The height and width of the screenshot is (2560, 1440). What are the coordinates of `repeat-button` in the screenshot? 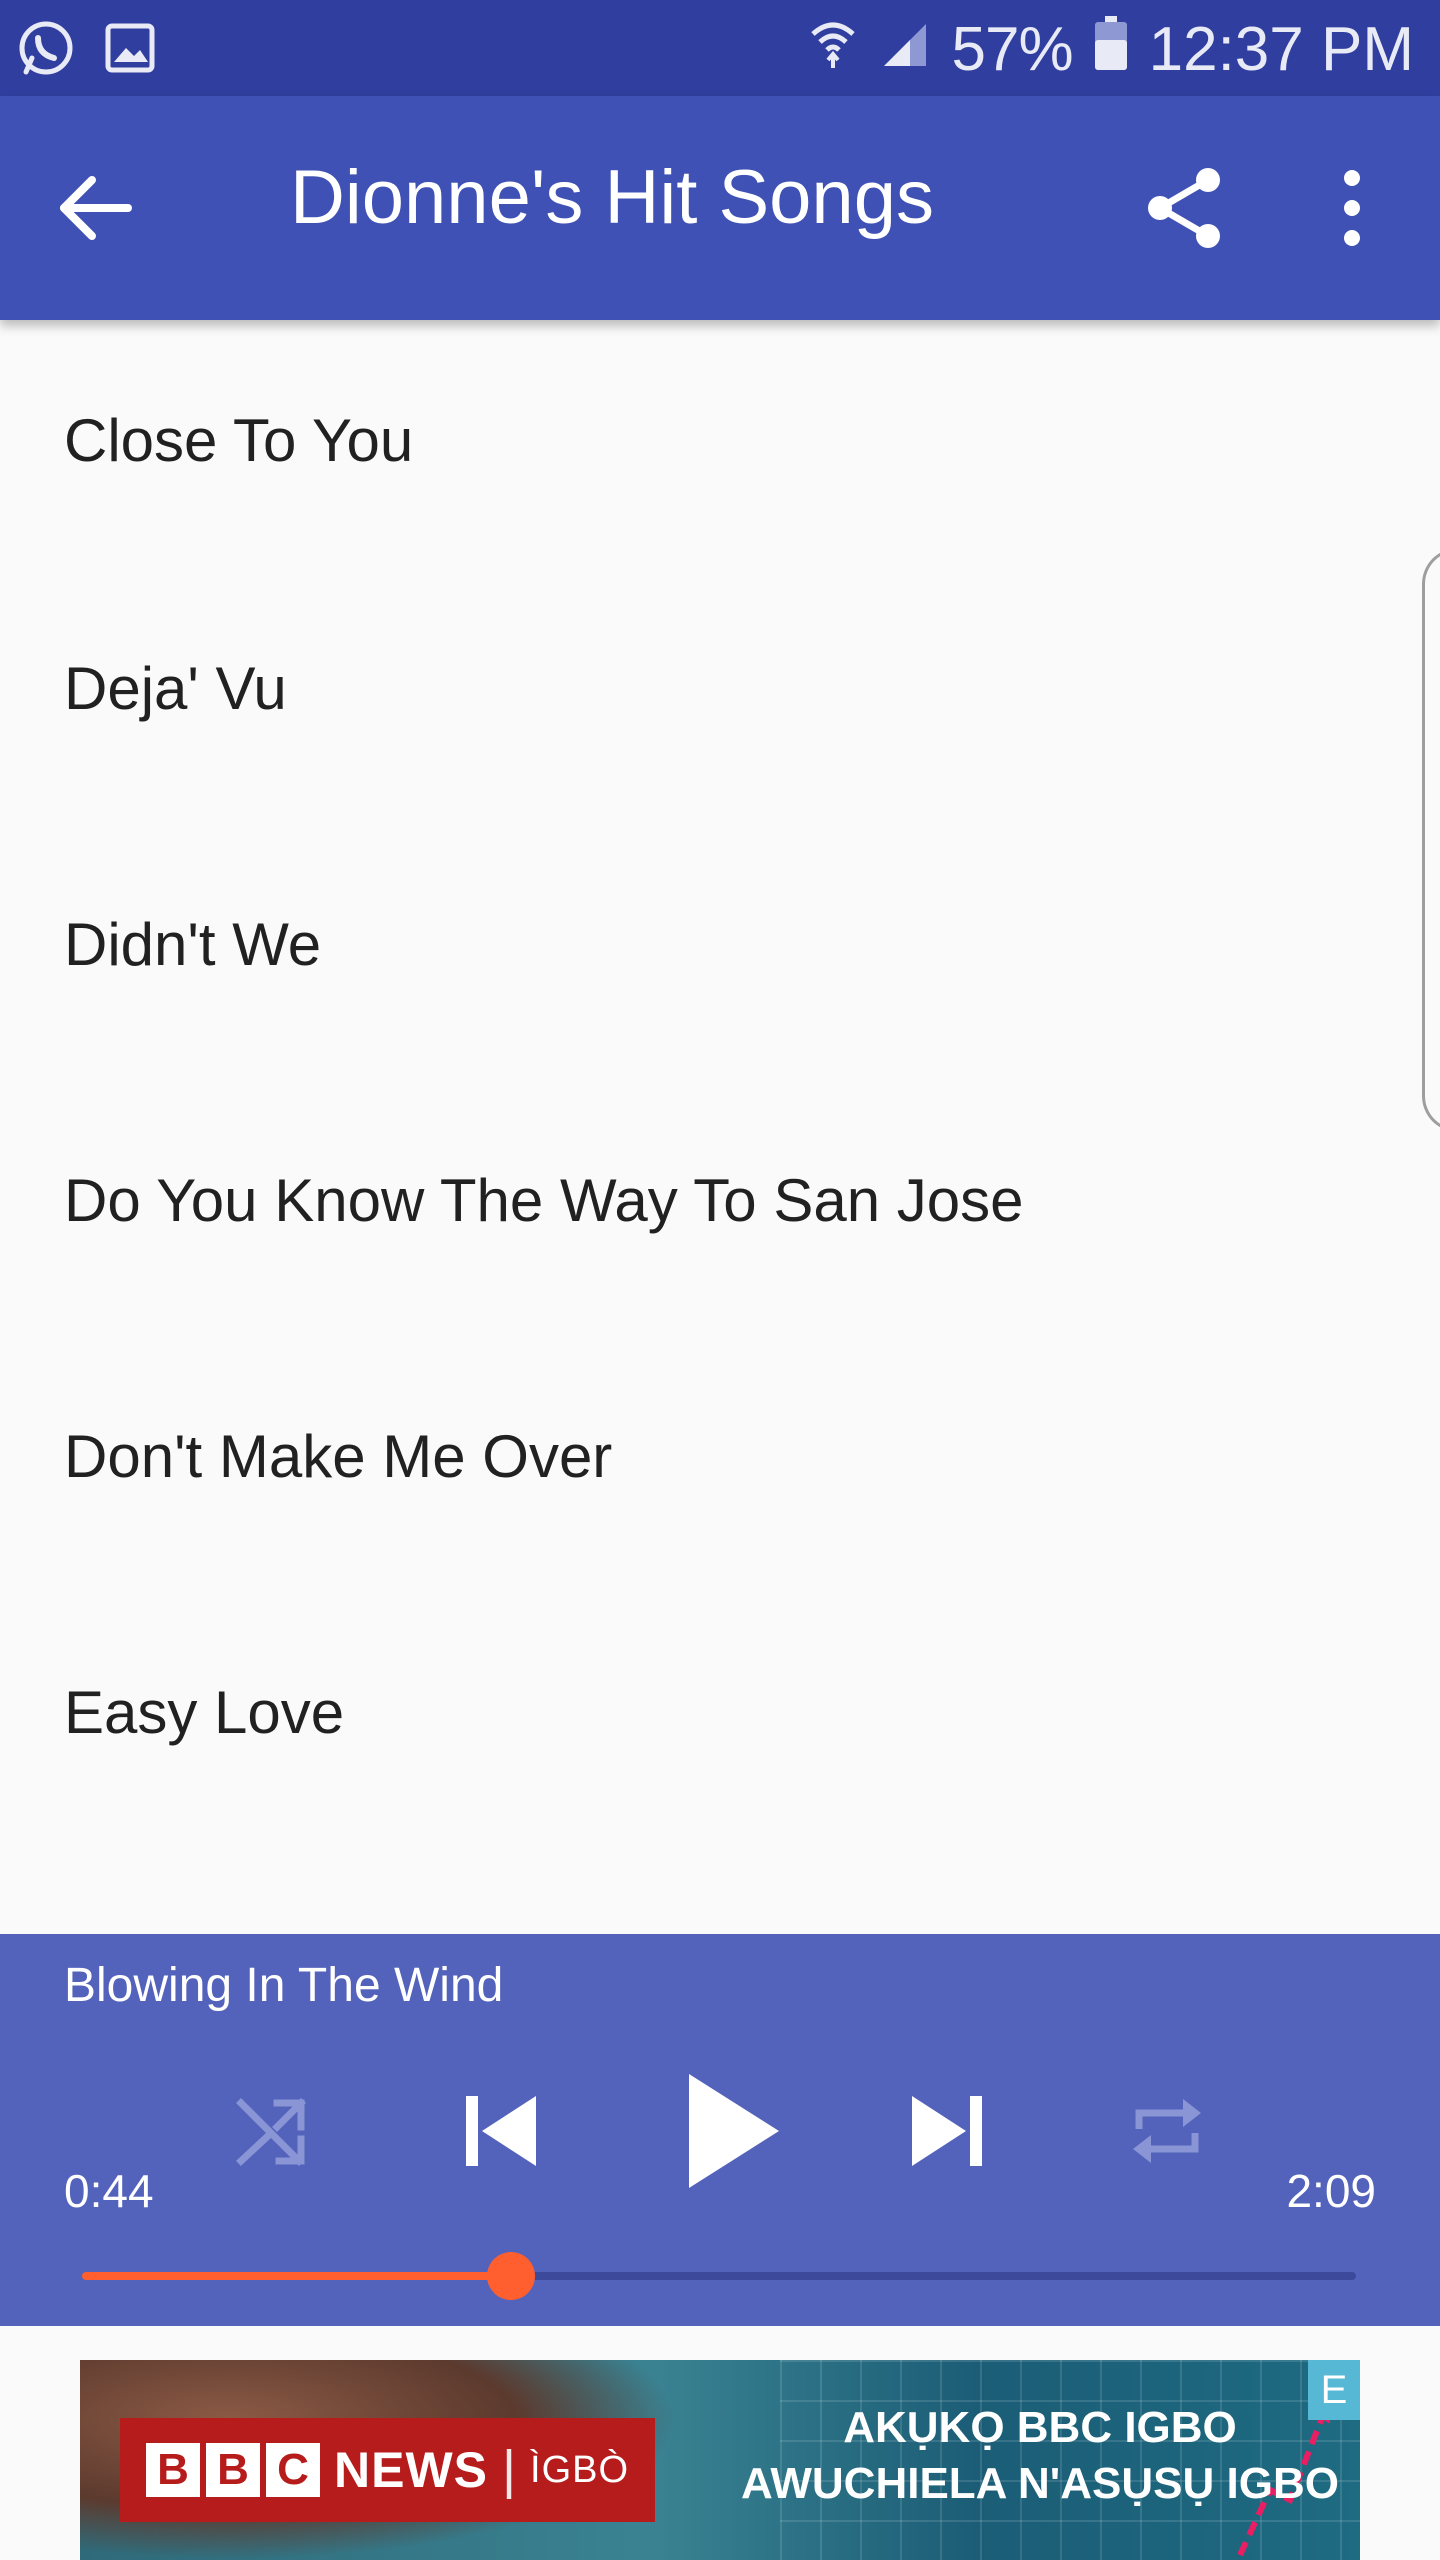 It's located at (1167, 2133).